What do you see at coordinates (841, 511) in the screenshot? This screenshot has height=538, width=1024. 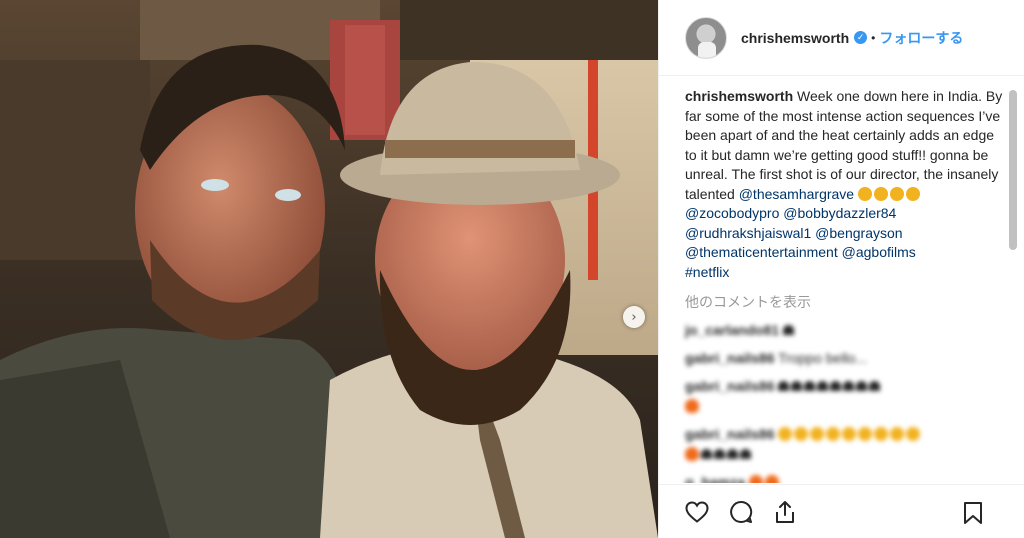 I see `post-actions-bar` at bounding box center [841, 511].